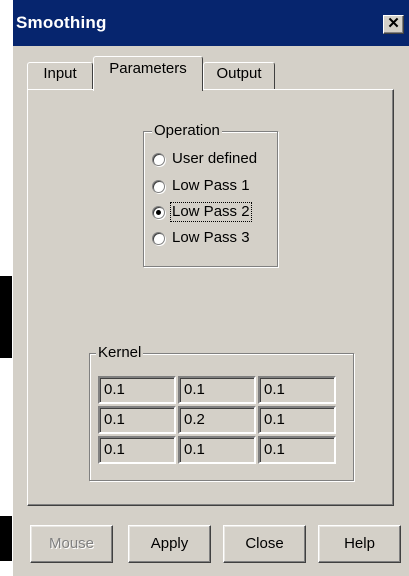 This screenshot has width=409, height=576. Describe the element at coordinates (217, 420) in the screenshot. I see `kernel-cell: 0.2` at that location.